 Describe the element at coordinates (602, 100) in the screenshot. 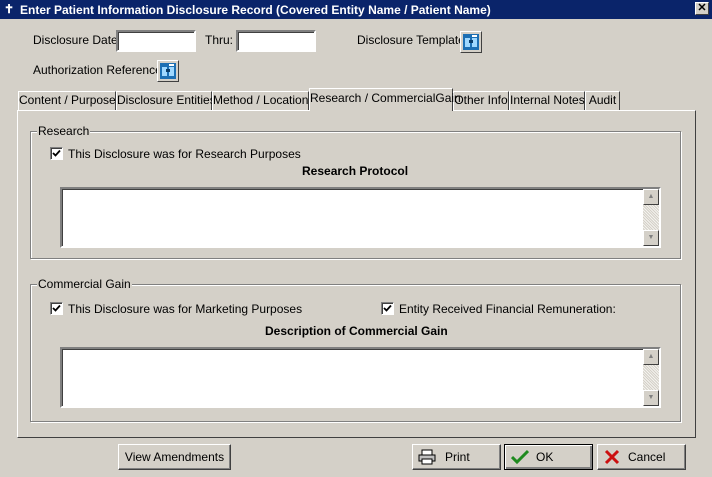

I see `tab-audit: Audit` at that location.